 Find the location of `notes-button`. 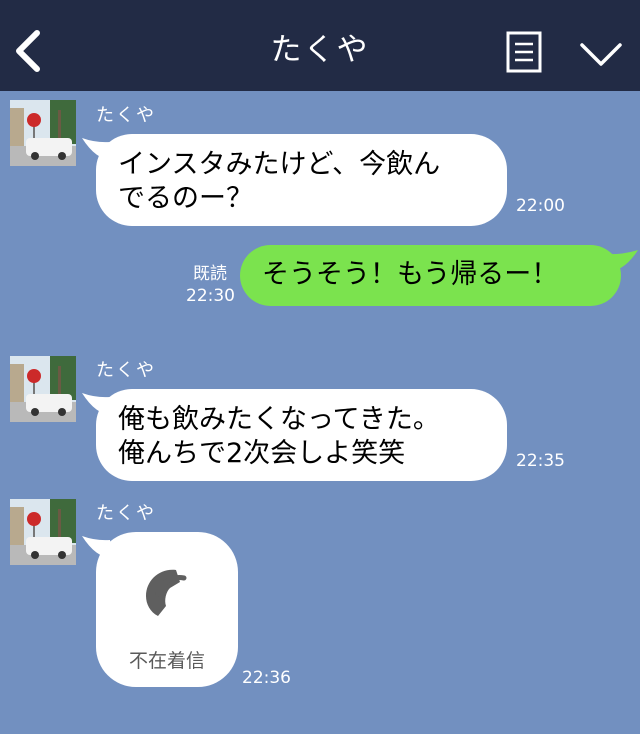

notes-button is located at coordinates (524, 52).